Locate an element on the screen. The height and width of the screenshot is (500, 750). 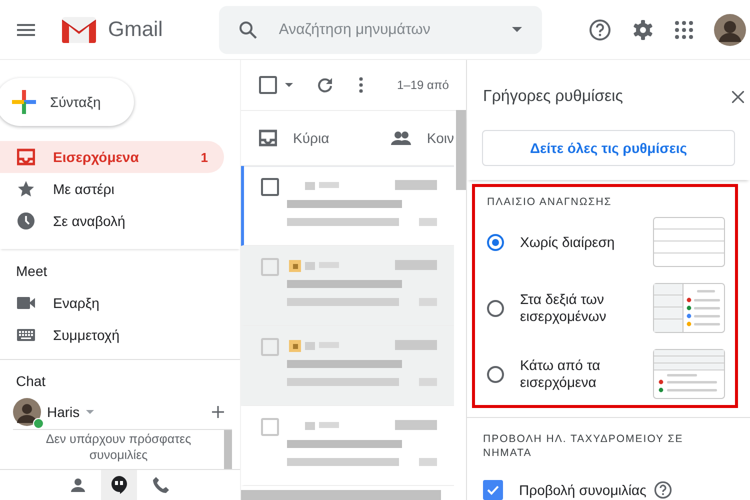
menu-icon is located at coordinates (26, 30).